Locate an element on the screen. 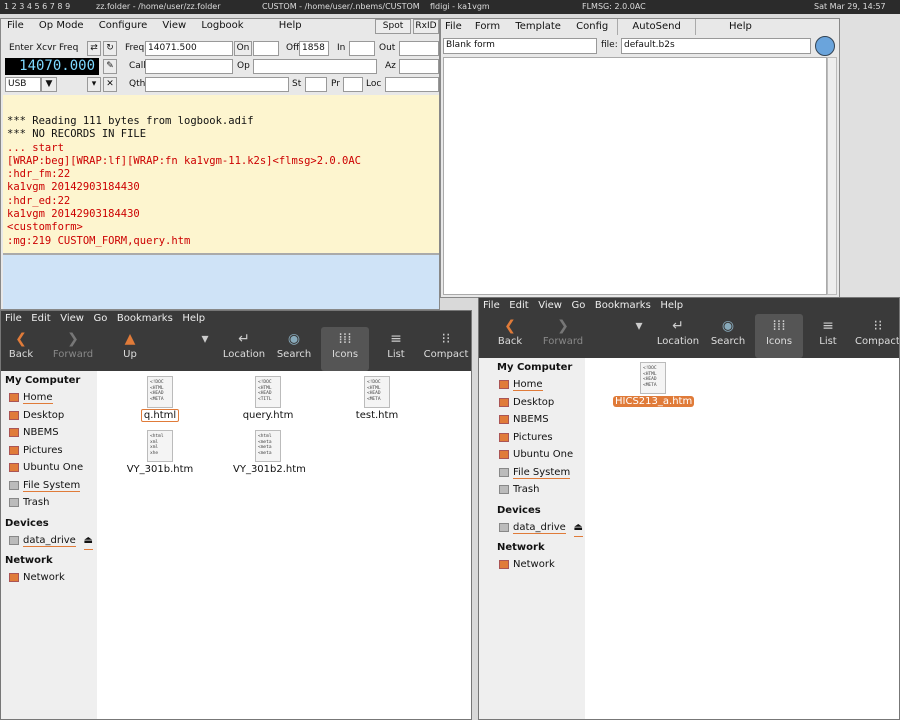 Image resolution: width=900 pixels, height=720 pixels. fldigi-menu-help: Help is located at coordinates (290, 26).